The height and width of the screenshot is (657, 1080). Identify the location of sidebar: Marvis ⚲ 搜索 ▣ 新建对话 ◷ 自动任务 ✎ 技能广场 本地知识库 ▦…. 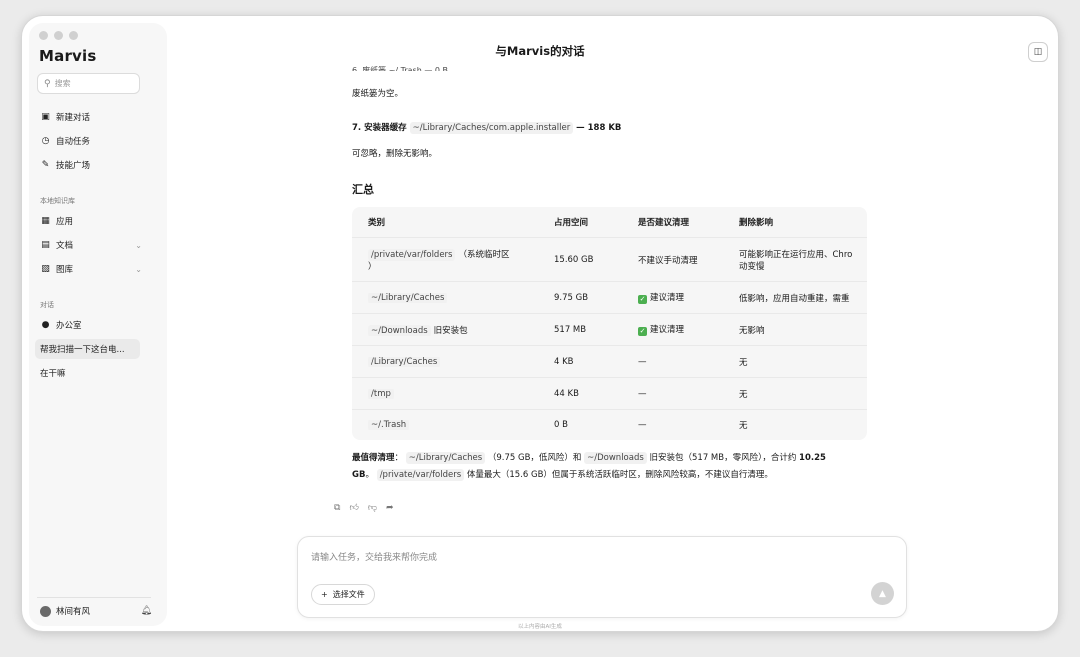
(98, 324).